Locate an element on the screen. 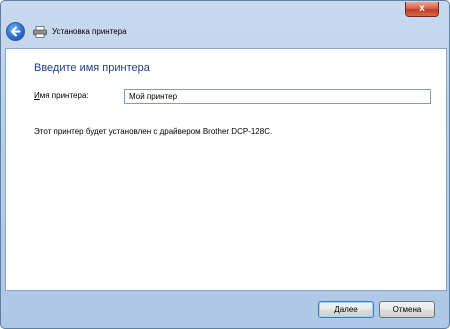 This screenshot has height=329, width=450. wizard-nav-bar: Установка принтера is located at coordinates (221, 33).